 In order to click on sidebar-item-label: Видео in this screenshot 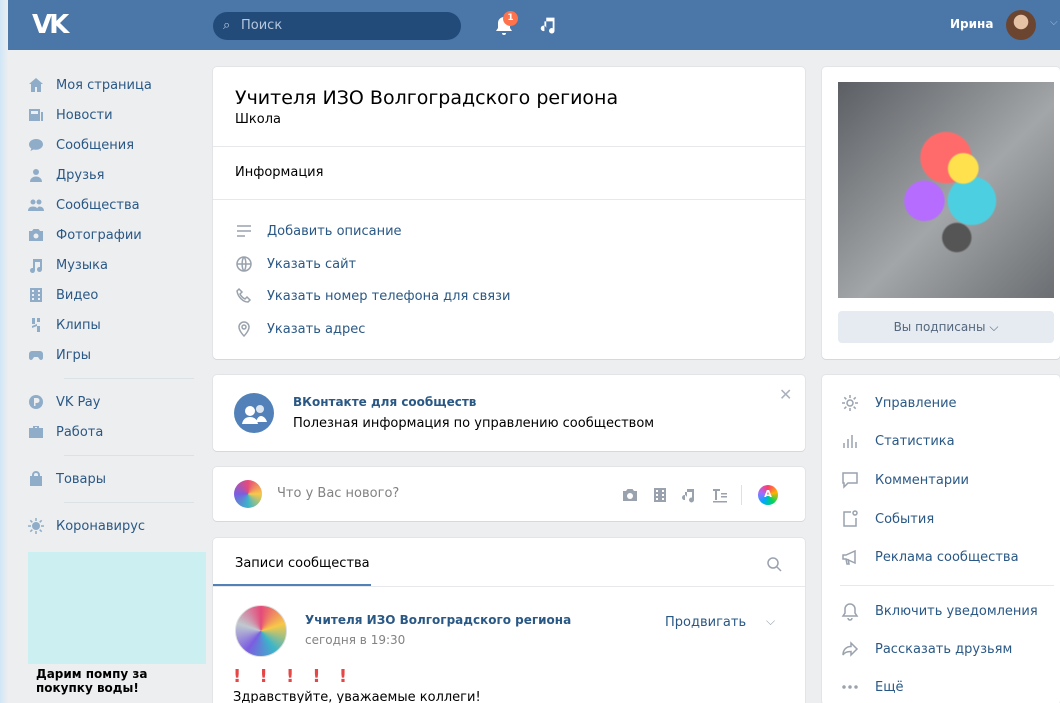, I will do `click(77, 295)`.